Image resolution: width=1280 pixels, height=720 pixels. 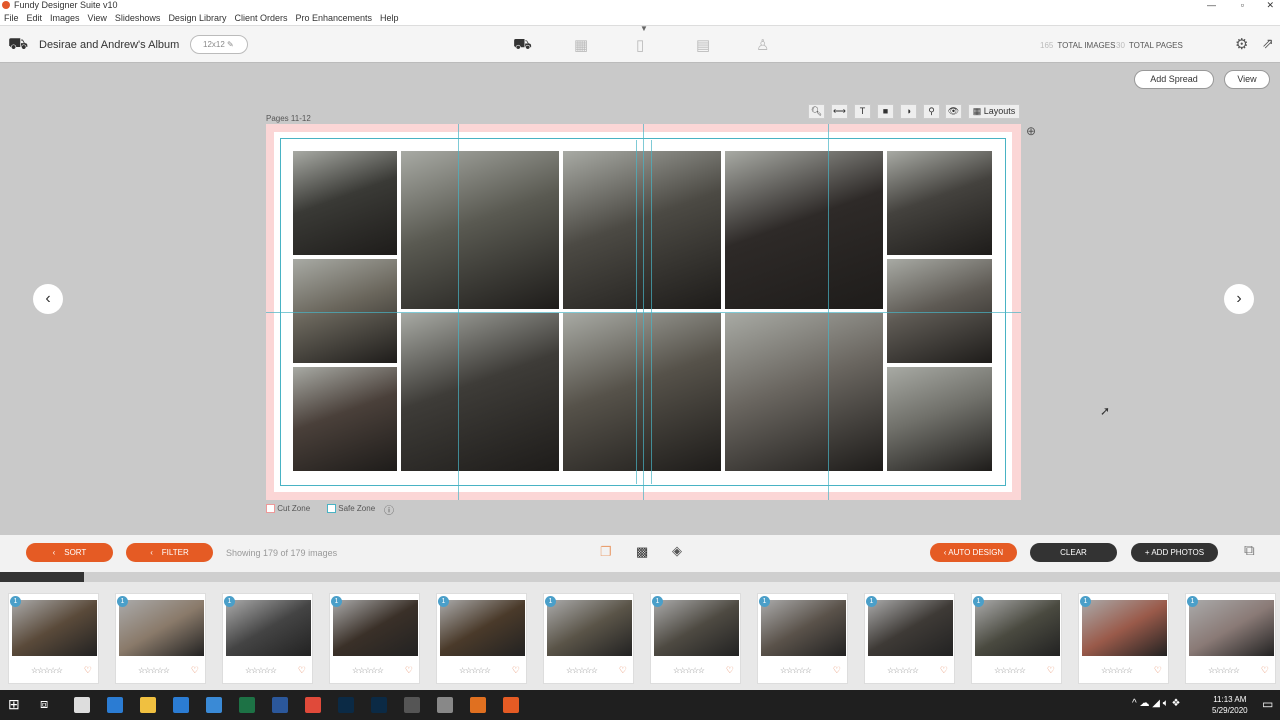 I want to click on cut-zone-checkbox, so click(x=270, y=509).